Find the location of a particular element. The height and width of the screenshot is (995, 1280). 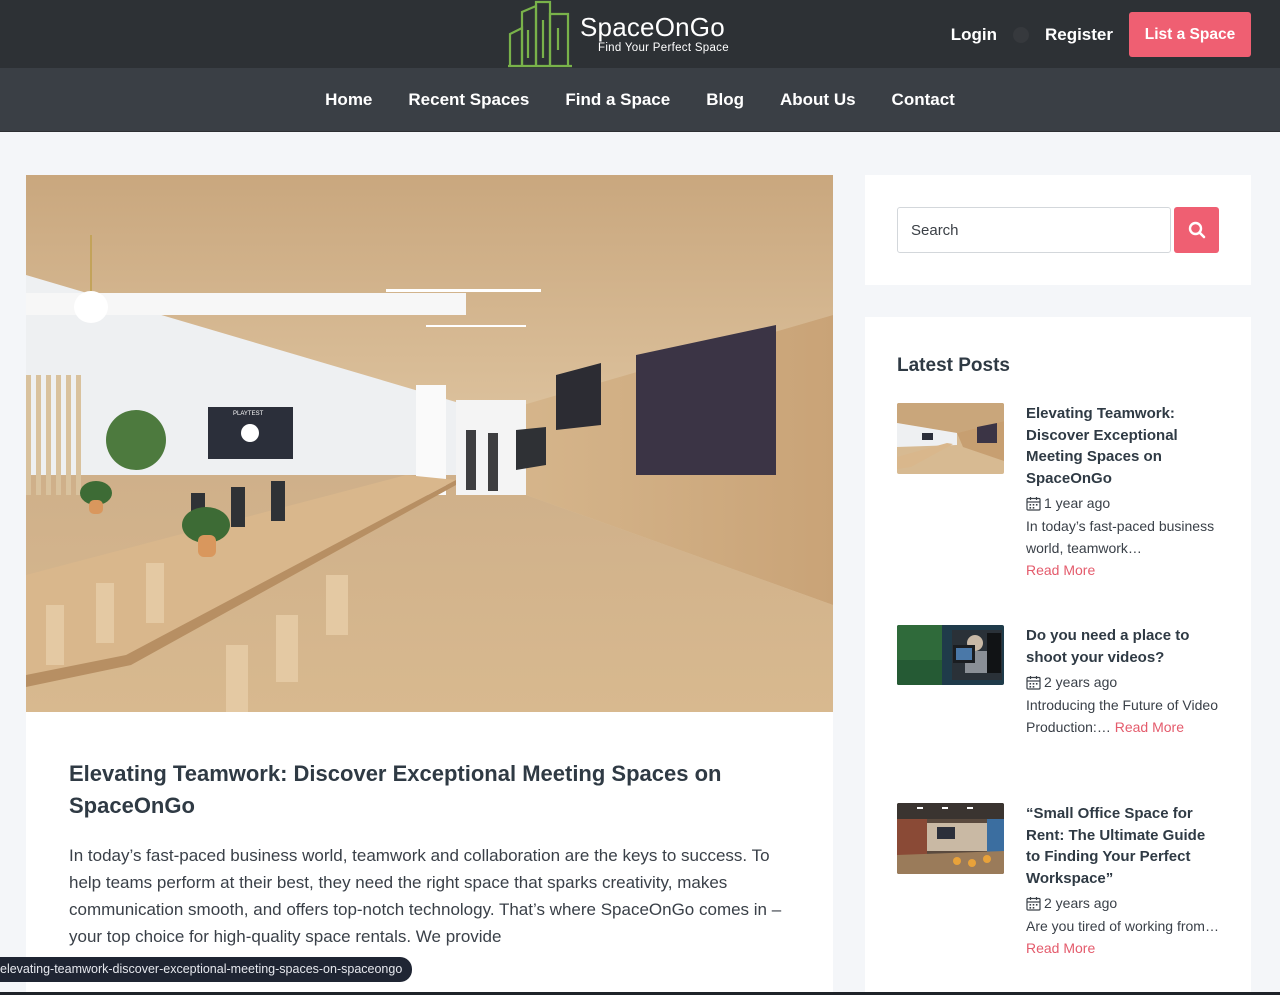

nav-home: Home is located at coordinates (348, 100).